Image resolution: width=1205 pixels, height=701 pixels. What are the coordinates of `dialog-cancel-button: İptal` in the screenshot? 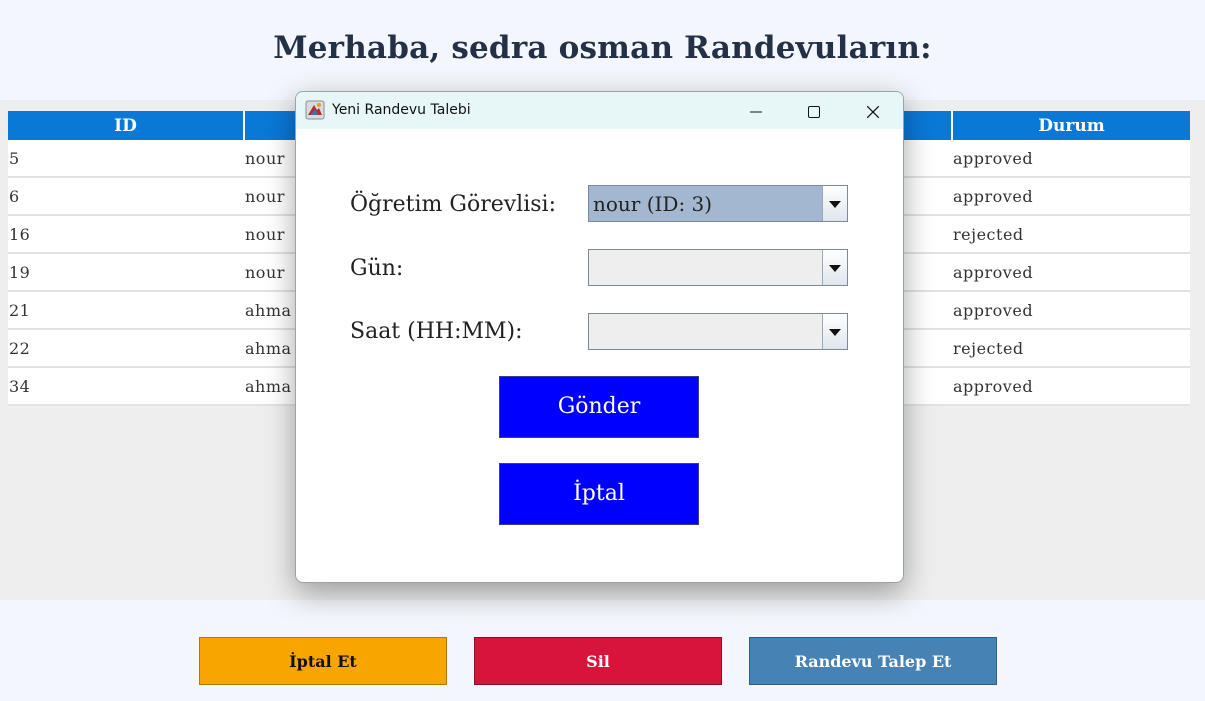 It's located at (599, 494).